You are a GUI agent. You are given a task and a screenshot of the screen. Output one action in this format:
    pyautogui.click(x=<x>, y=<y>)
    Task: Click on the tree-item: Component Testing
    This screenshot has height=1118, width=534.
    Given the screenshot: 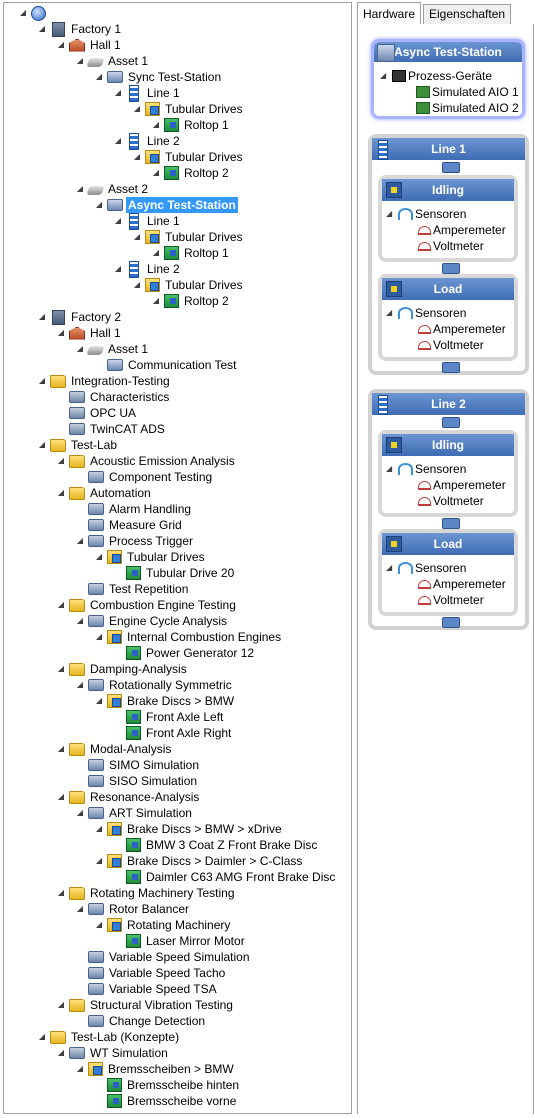 What is the action you would take?
    pyautogui.click(x=144, y=477)
    